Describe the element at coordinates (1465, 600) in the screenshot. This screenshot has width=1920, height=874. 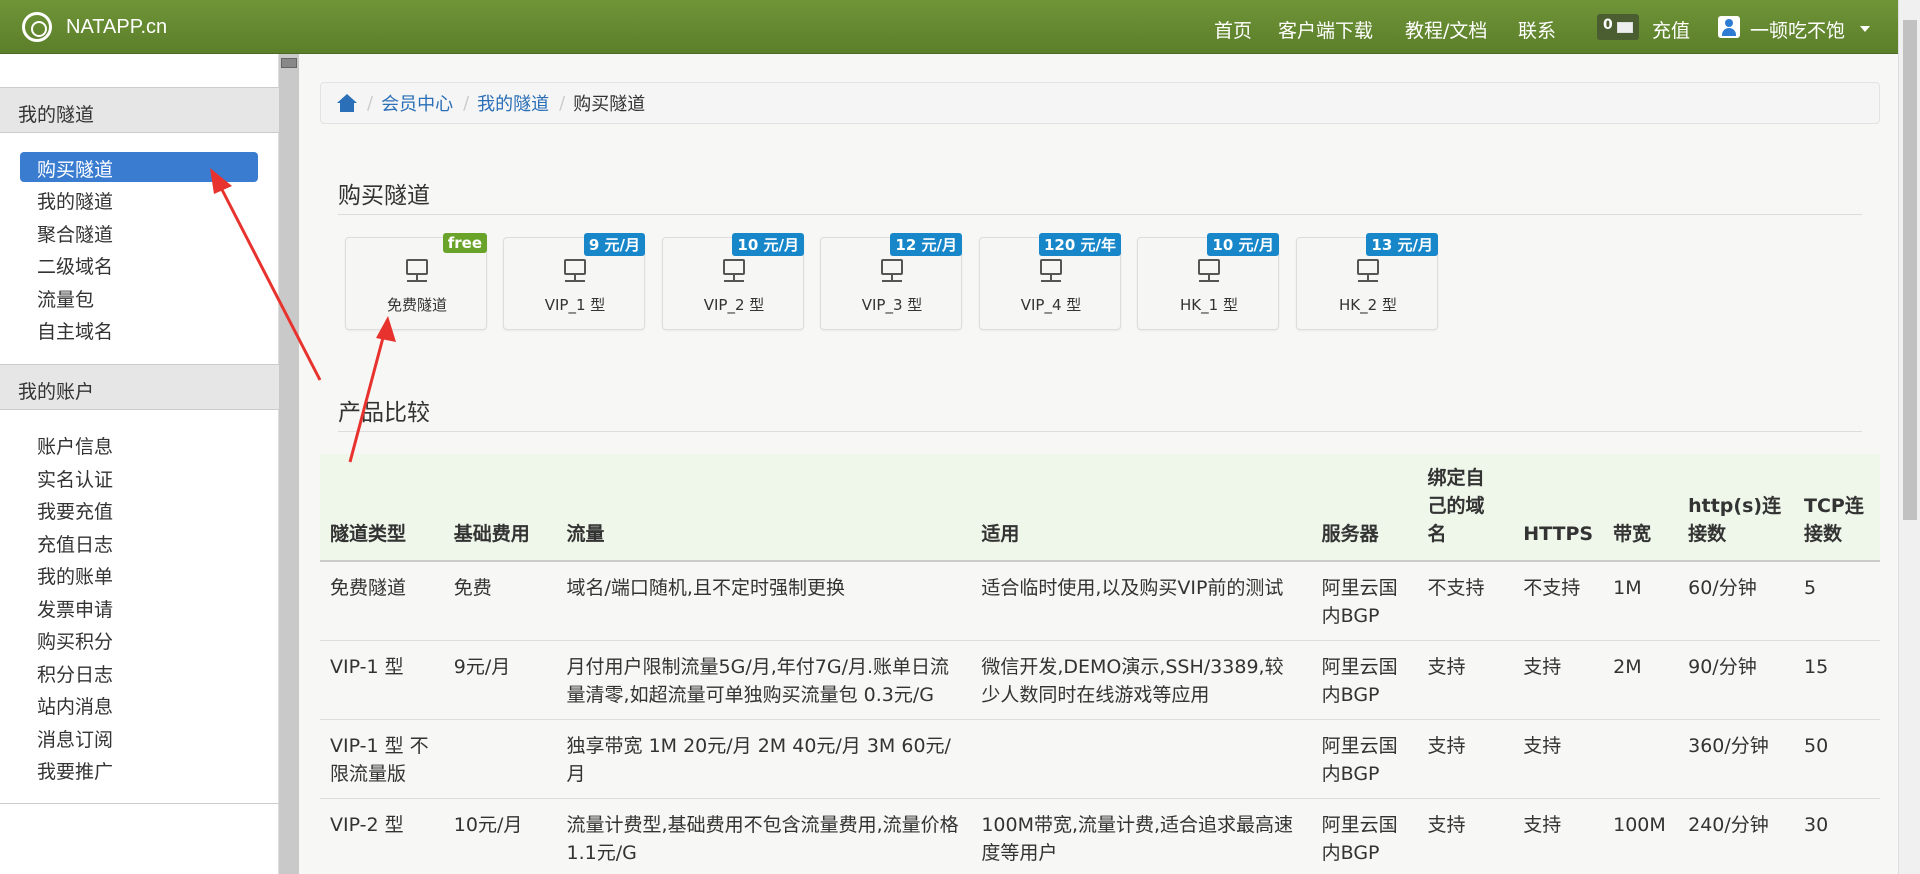
I see `cell-domain: 不支持` at that location.